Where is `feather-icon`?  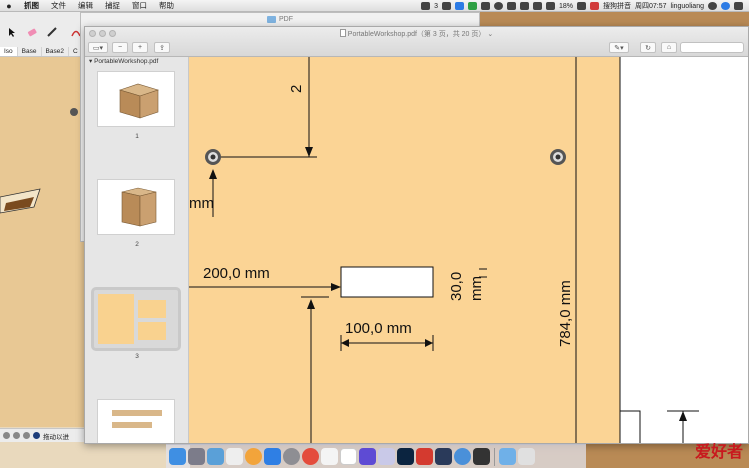
feather-icon is located at coordinates (386, 456).